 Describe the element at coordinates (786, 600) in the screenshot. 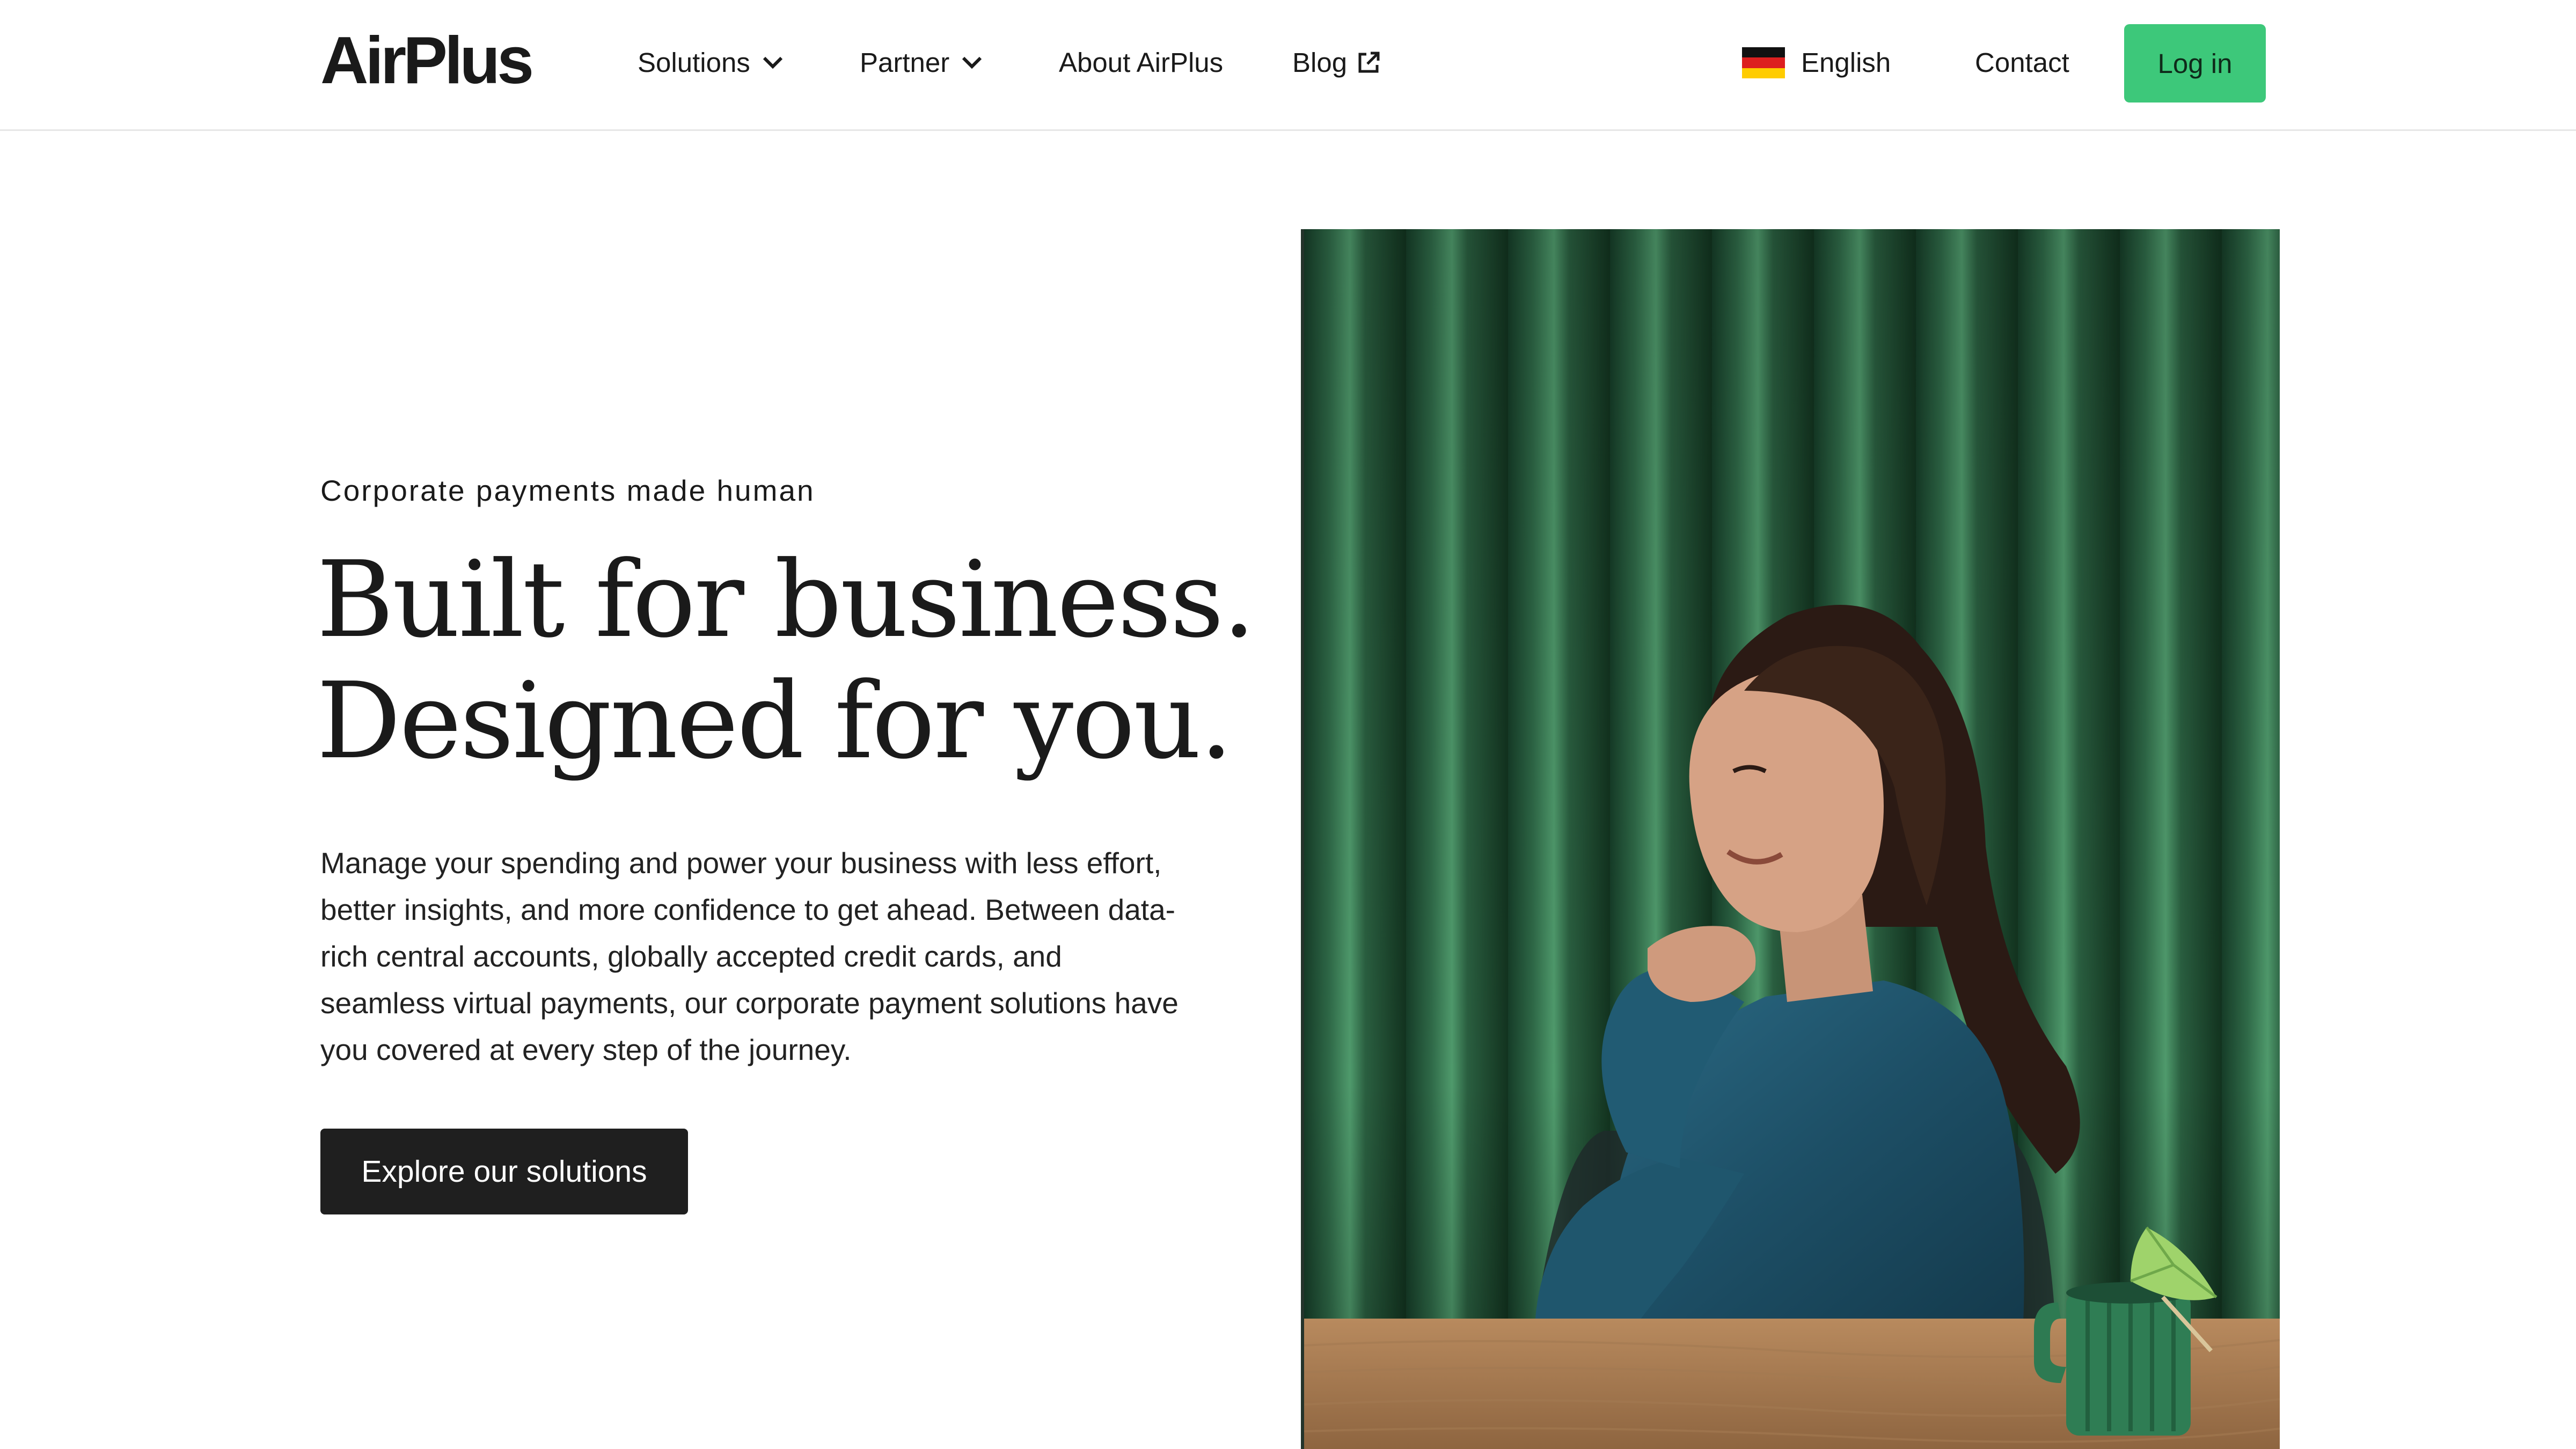

I see `hero-headline-line1: Built for business.` at that location.